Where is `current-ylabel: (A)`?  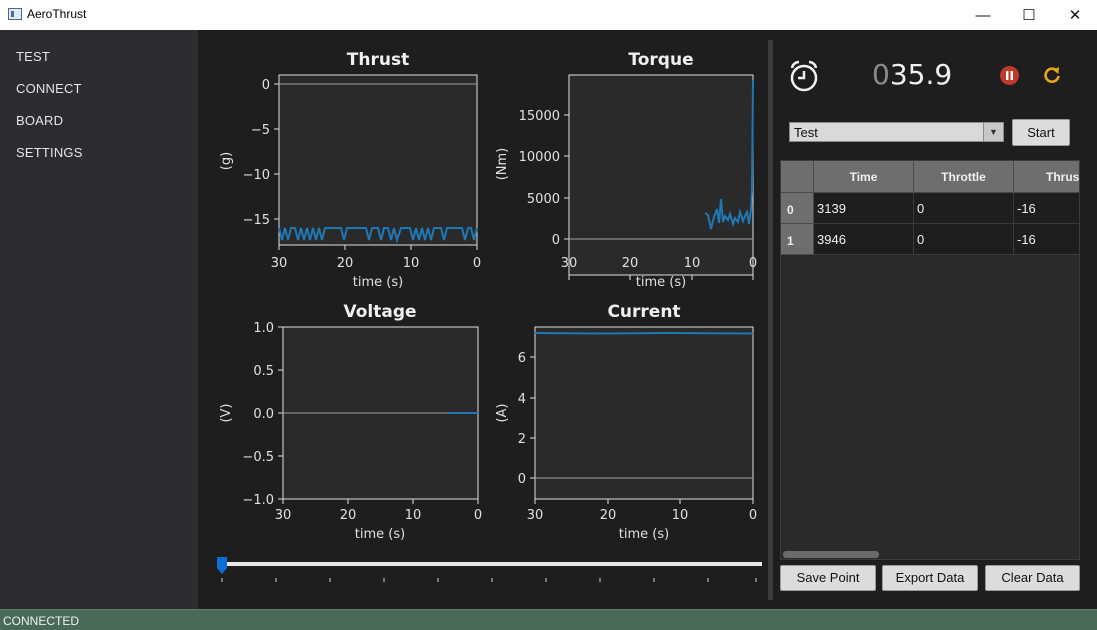 current-ylabel: (A) is located at coordinates (502, 412).